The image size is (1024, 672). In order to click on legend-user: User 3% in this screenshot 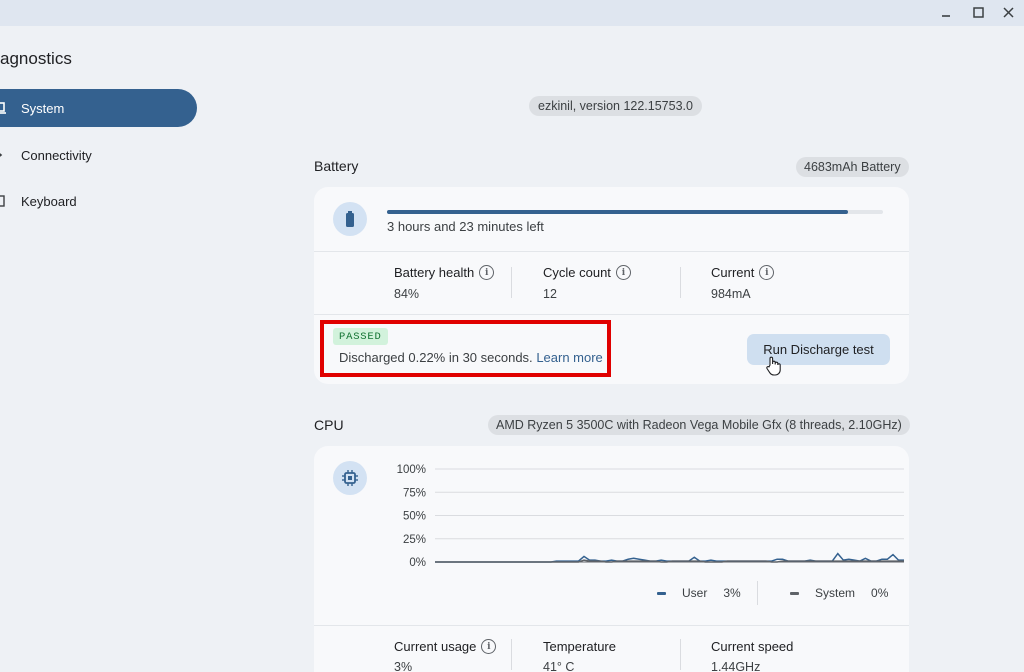, I will do `click(699, 593)`.